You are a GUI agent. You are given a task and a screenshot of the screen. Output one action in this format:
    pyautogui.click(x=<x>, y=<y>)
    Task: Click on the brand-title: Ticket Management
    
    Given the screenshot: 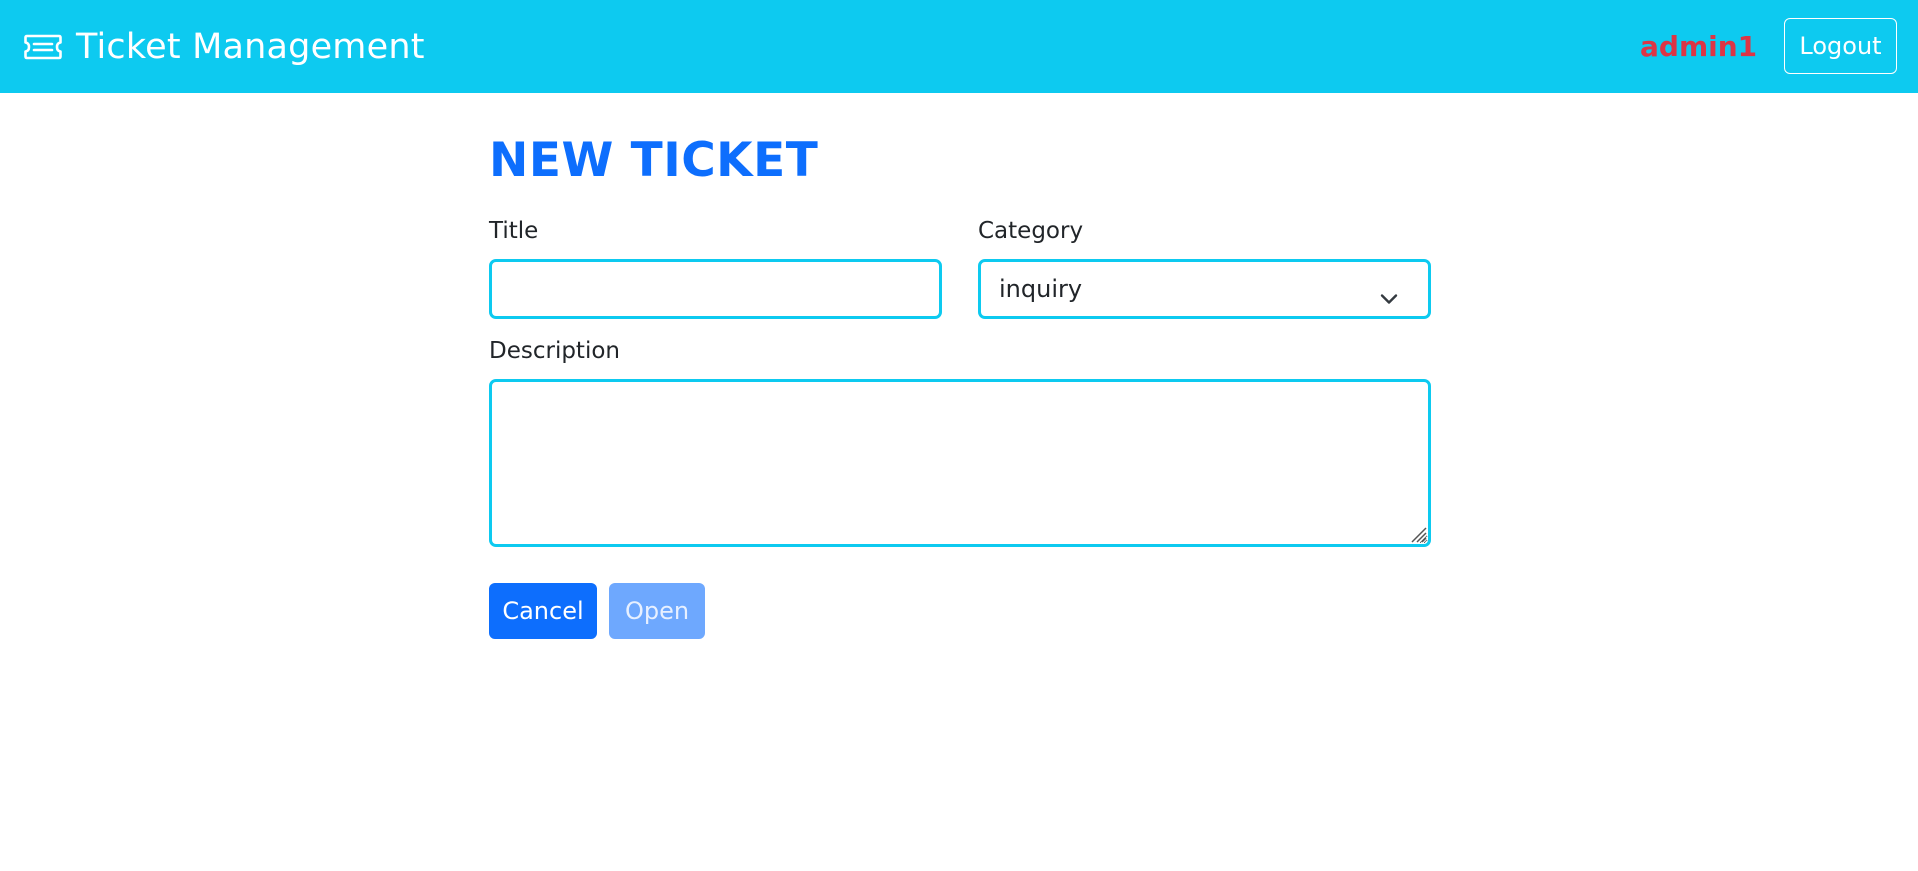 What is the action you would take?
    pyautogui.click(x=250, y=46)
    